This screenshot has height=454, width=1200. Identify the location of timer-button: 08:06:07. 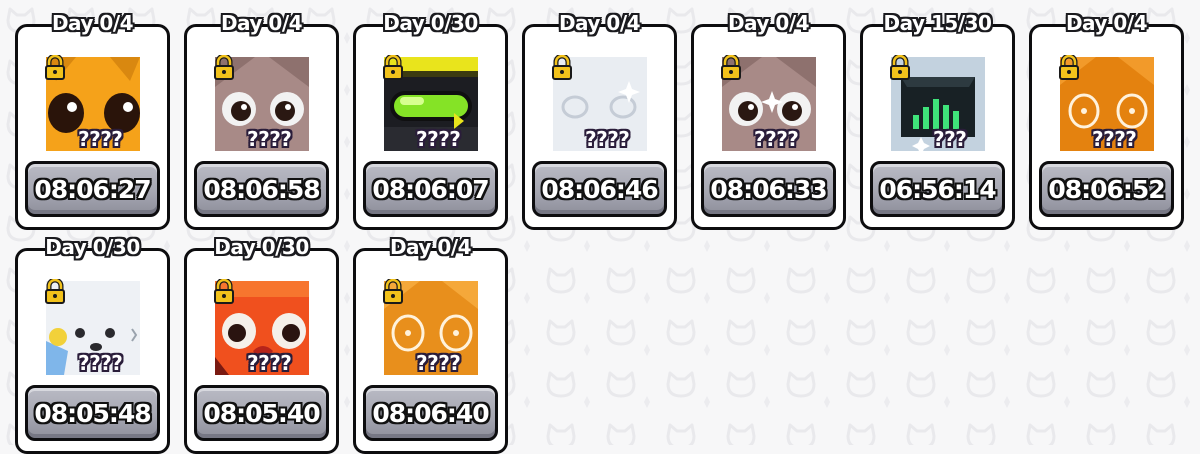
(430, 189).